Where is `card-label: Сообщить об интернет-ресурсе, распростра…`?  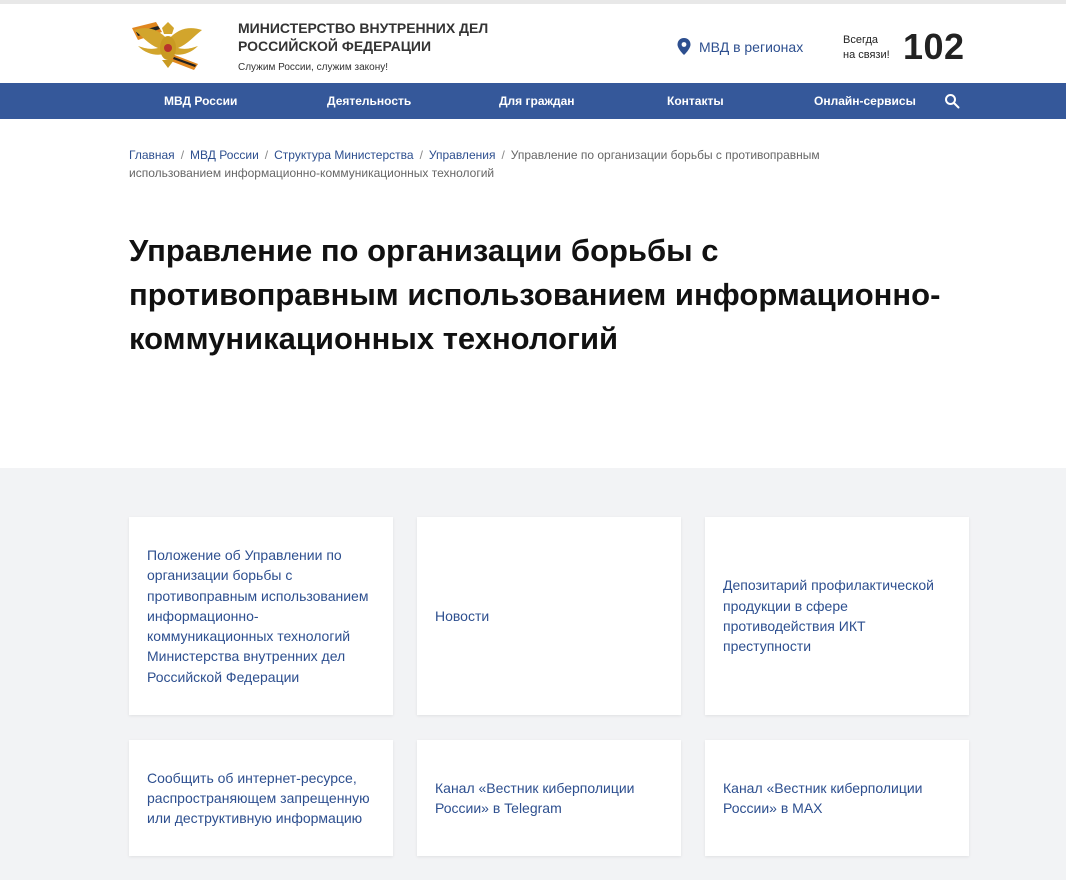 card-label: Сообщить об интернет-ресурсе, распростра… is located at coordinates (258, 798).